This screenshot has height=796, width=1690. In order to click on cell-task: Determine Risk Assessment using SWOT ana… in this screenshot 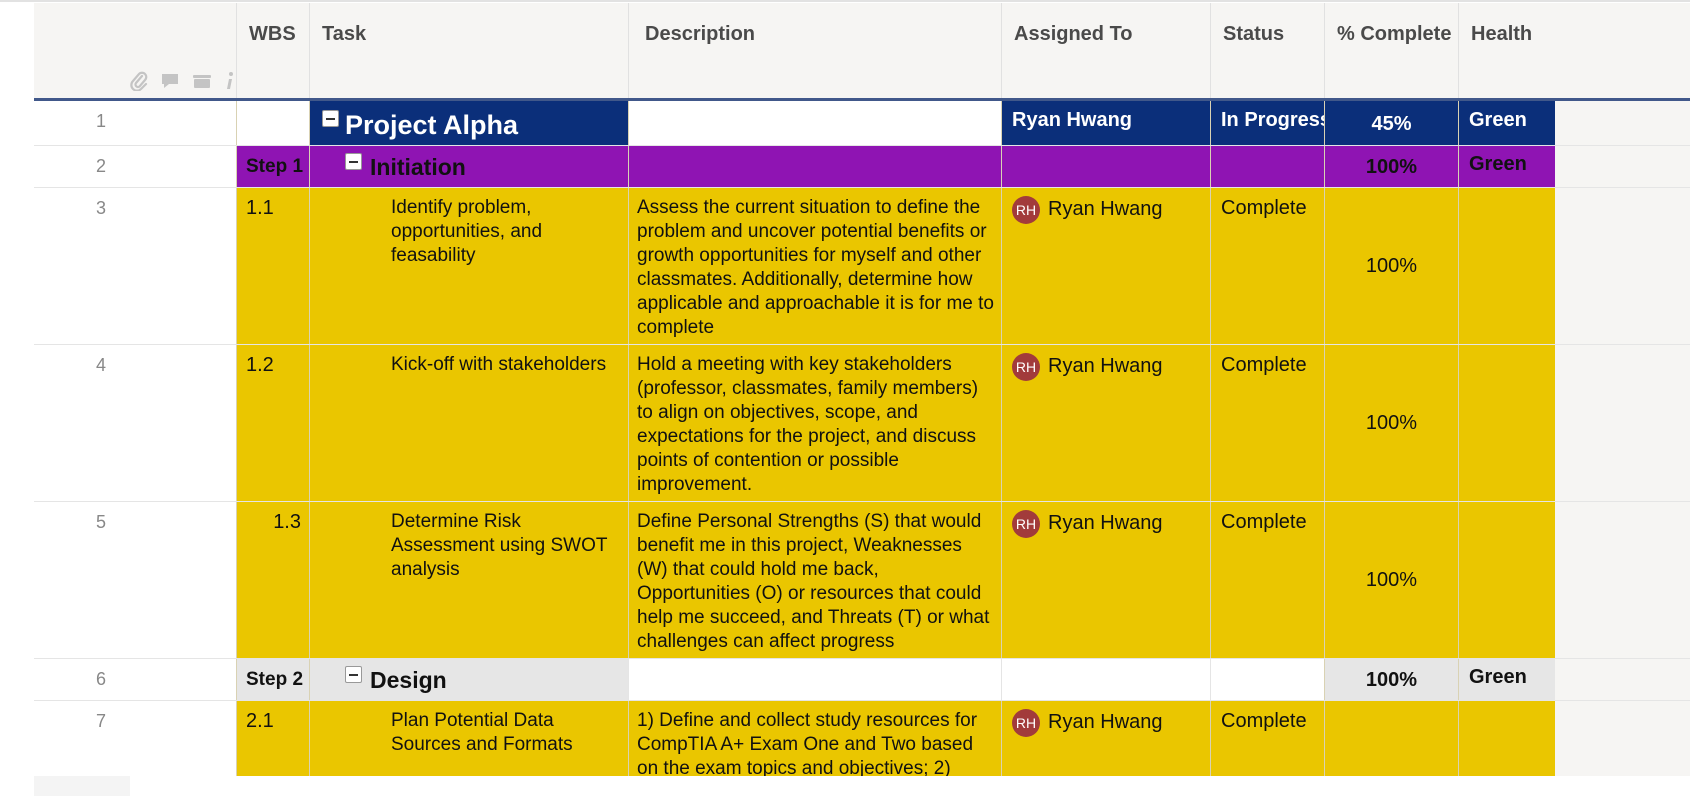, I will do `click(468, 580)`.